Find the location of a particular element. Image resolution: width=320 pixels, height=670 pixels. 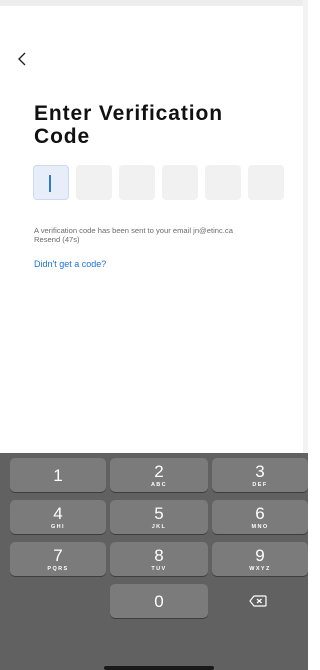

key-number: 1 is located at coordinates (58, 475).